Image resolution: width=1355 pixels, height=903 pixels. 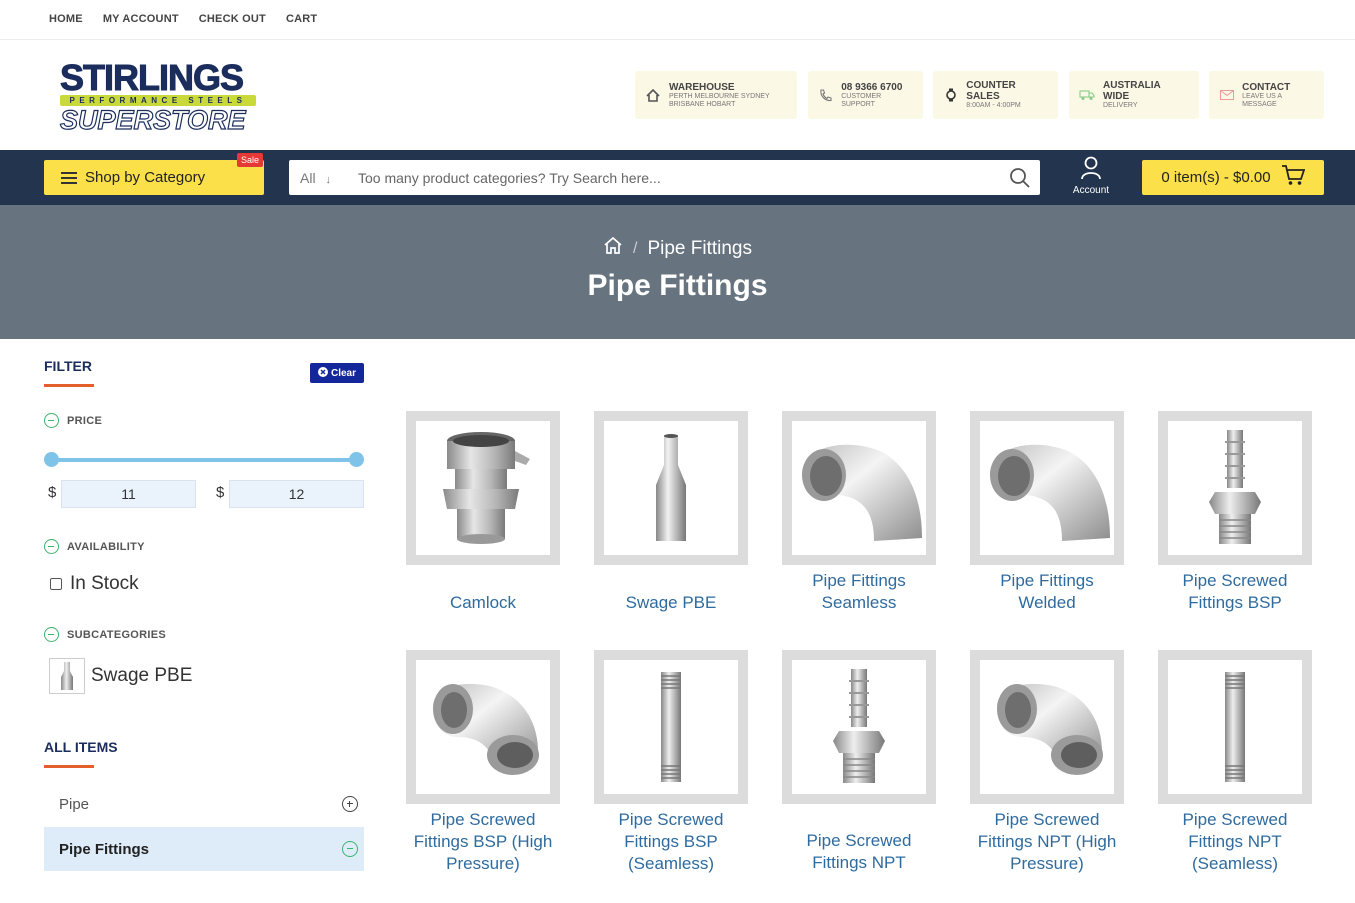 What do you see at coordinates (117, 634) in the screenshot?
I see `subcategories-filter-label: SUBCATEGORIES` at bounding box center [117, 634].